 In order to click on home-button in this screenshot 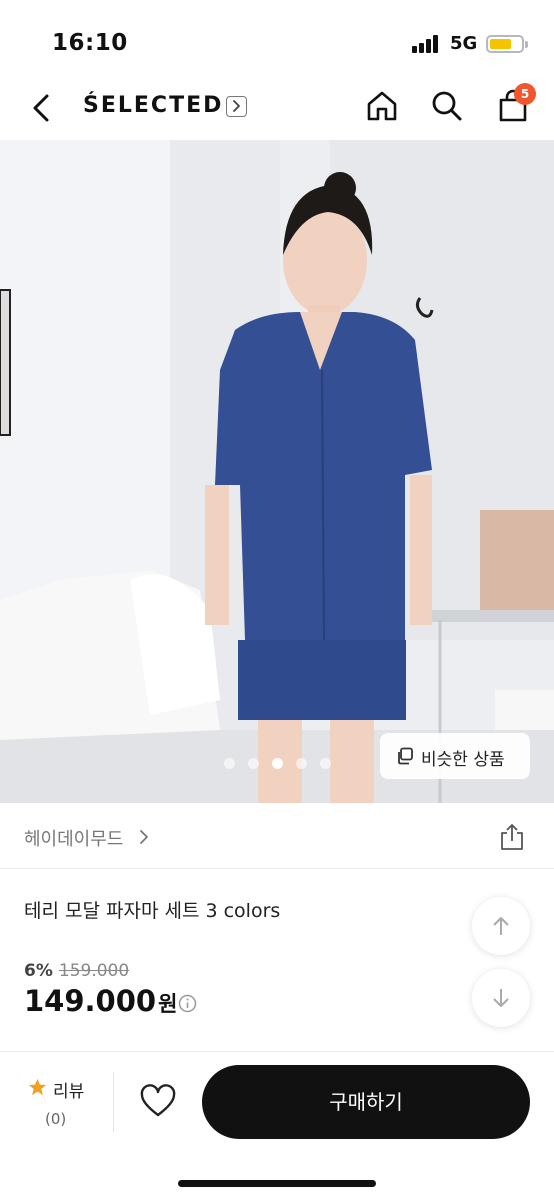, I will do `click(382, 106)`.